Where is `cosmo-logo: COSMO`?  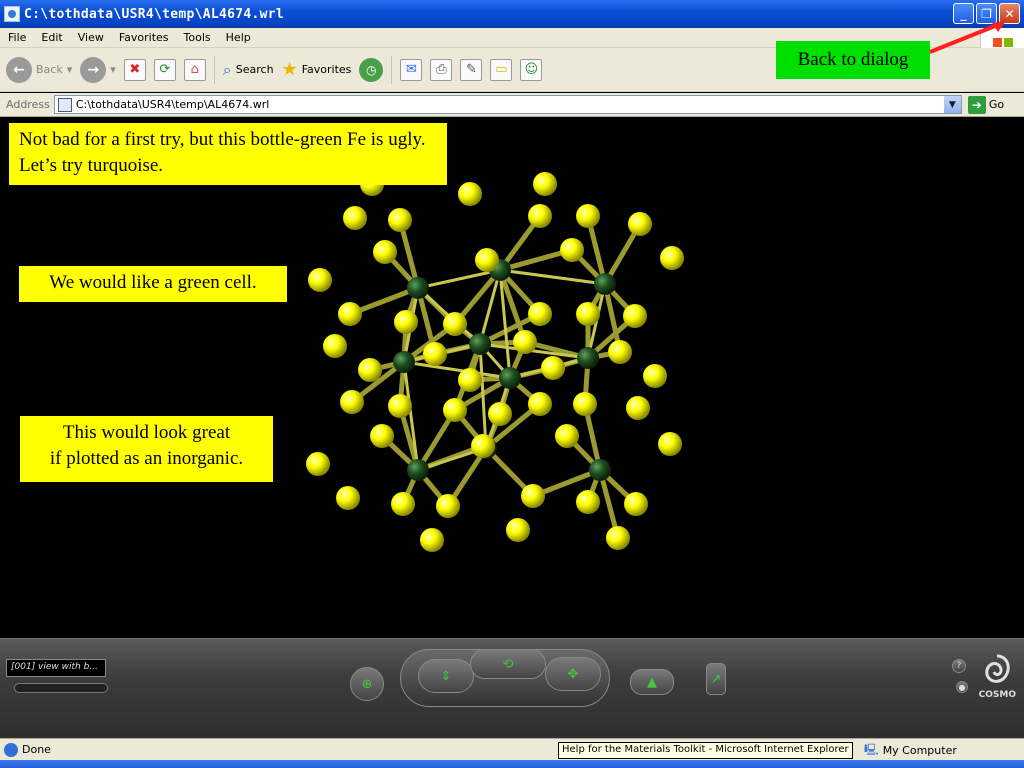 cosmo-logo: COSMO is located at coordinates (997, 676).